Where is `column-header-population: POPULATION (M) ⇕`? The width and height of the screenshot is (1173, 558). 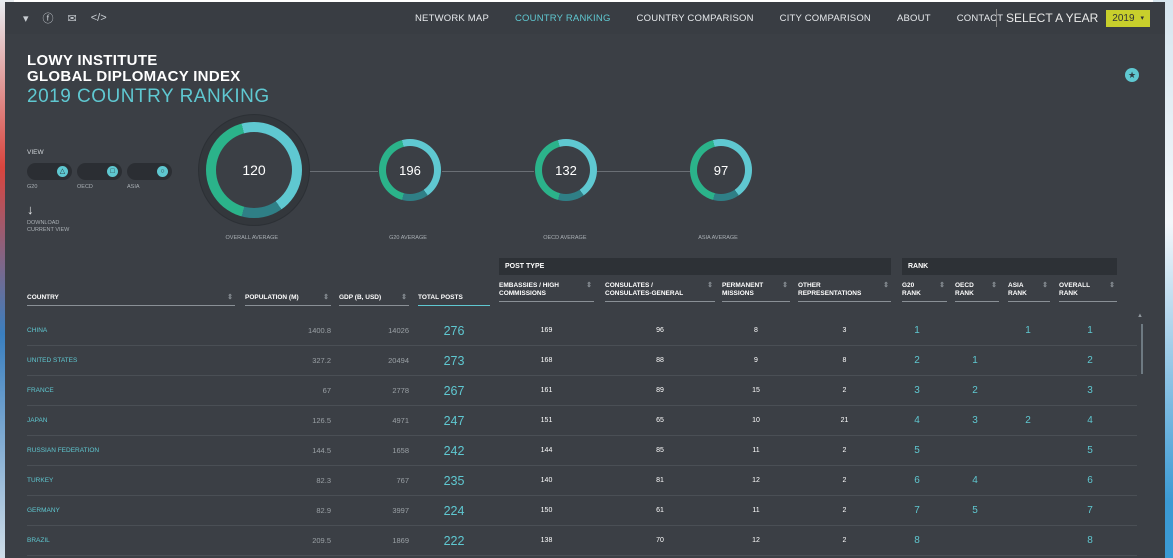 column-header-population: POPULATION (M) ⇕ is located at coordinates (288, 300).